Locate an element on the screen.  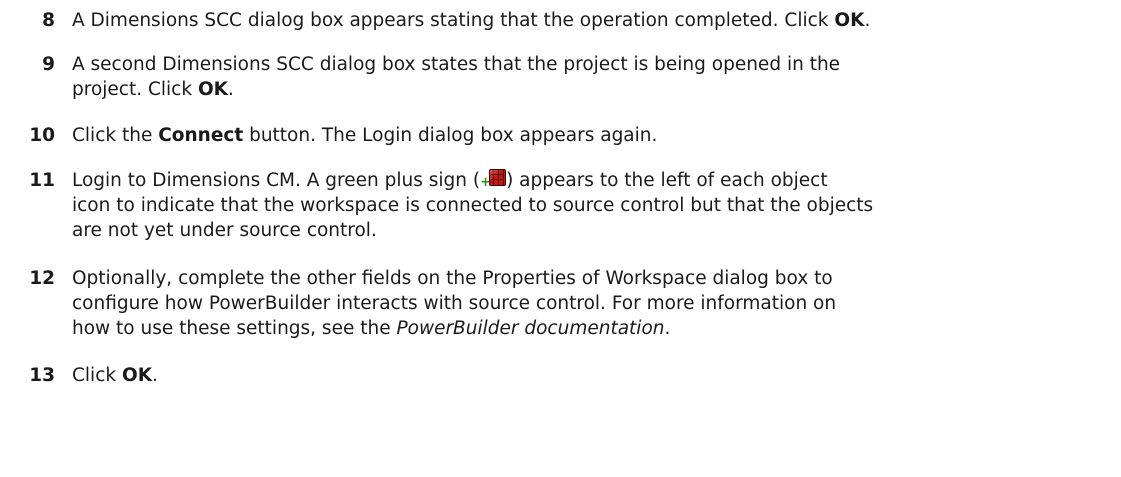
step-number: 11 is located at coordinates (42, 180).